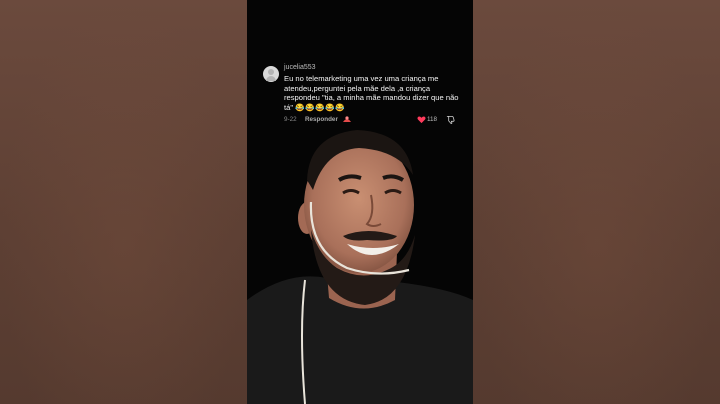  What do you see at coordinates (300, 67) in the screenshot?
I see `comment-username: jucelia553` at bounding box center [300, 67].